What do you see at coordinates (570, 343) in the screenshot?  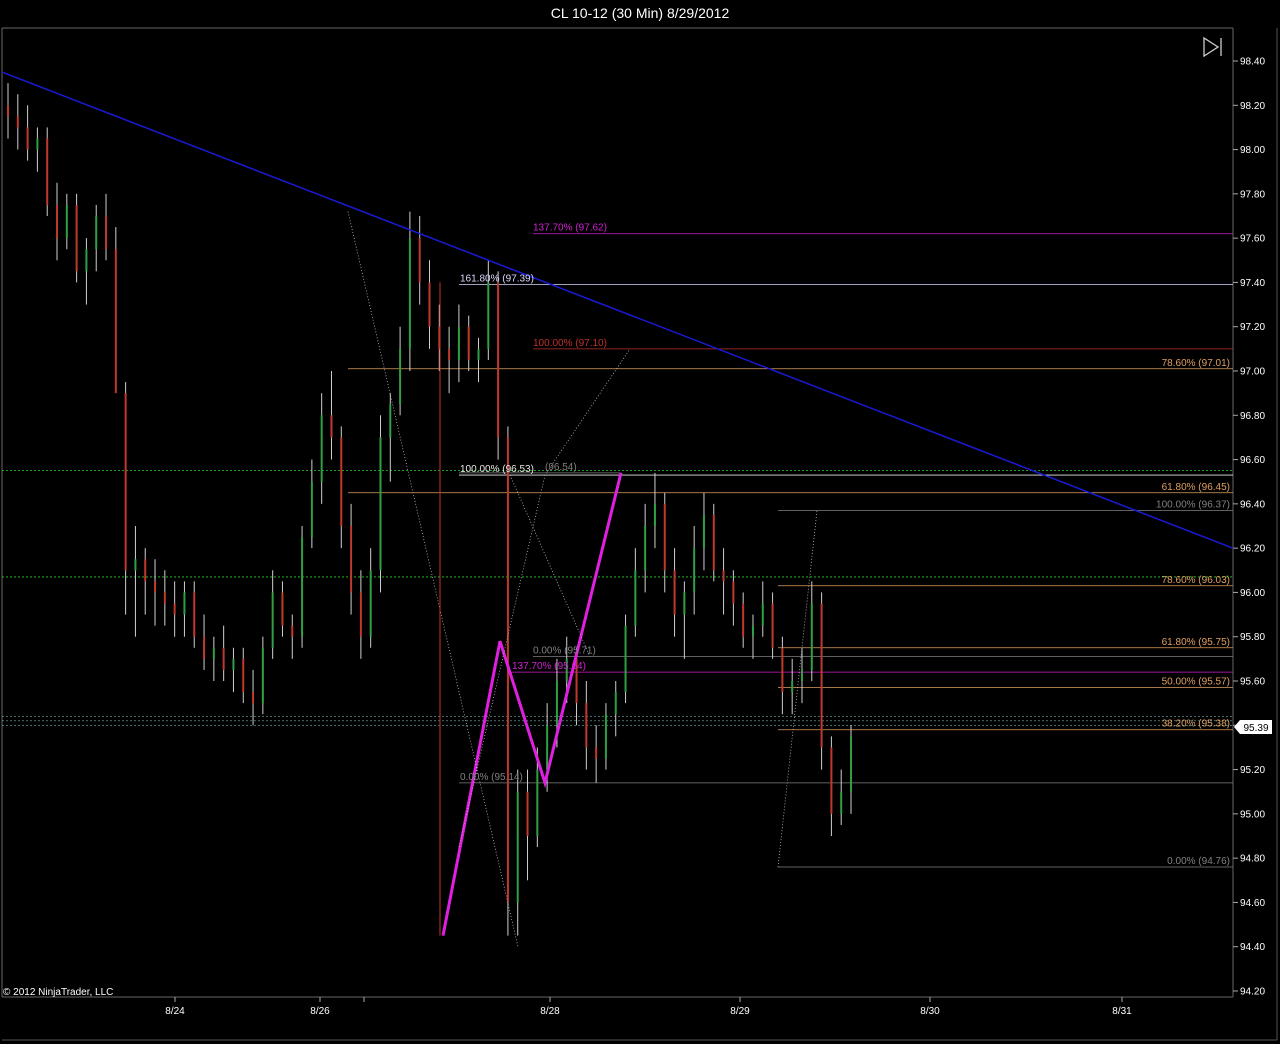 I see `fib-level-label: 100.00% (97.10)` at bounding box center [570, 343].